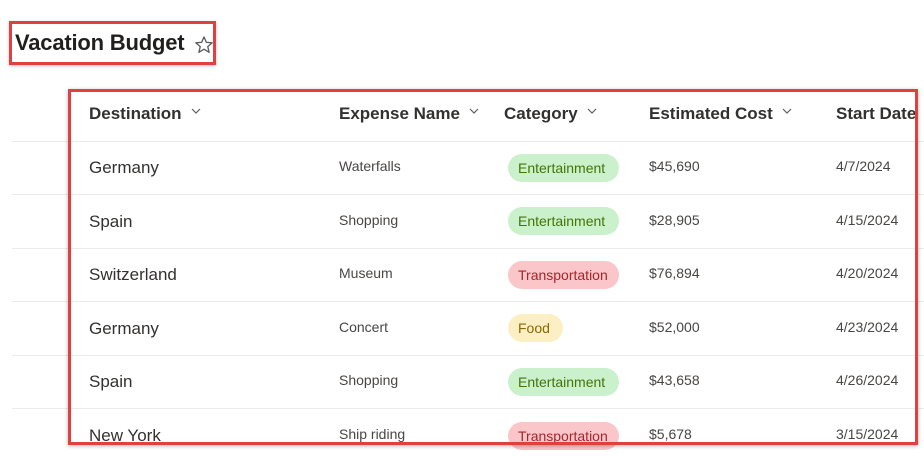 The image size is (924, 456). What do you see at coordinates (541, 113) in the screenshot?
I see `column-header-label: Category` at bounding box center [541, 113].